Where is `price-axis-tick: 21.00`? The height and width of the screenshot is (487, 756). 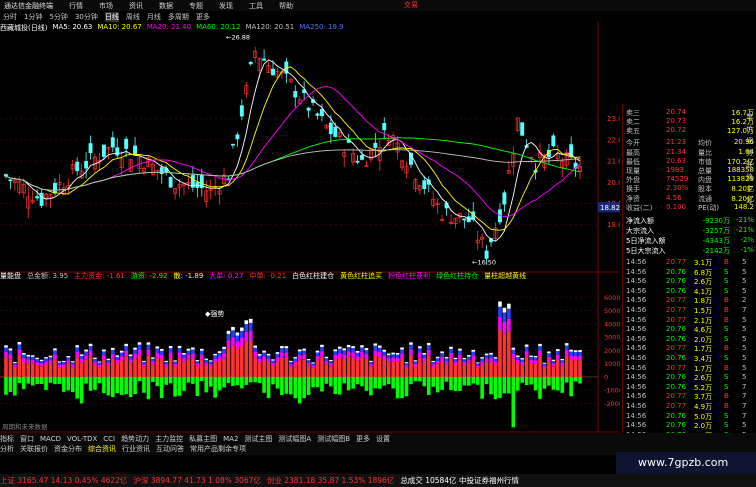 price-axis-tick: 21.00 is located at coordinates (613, 162).